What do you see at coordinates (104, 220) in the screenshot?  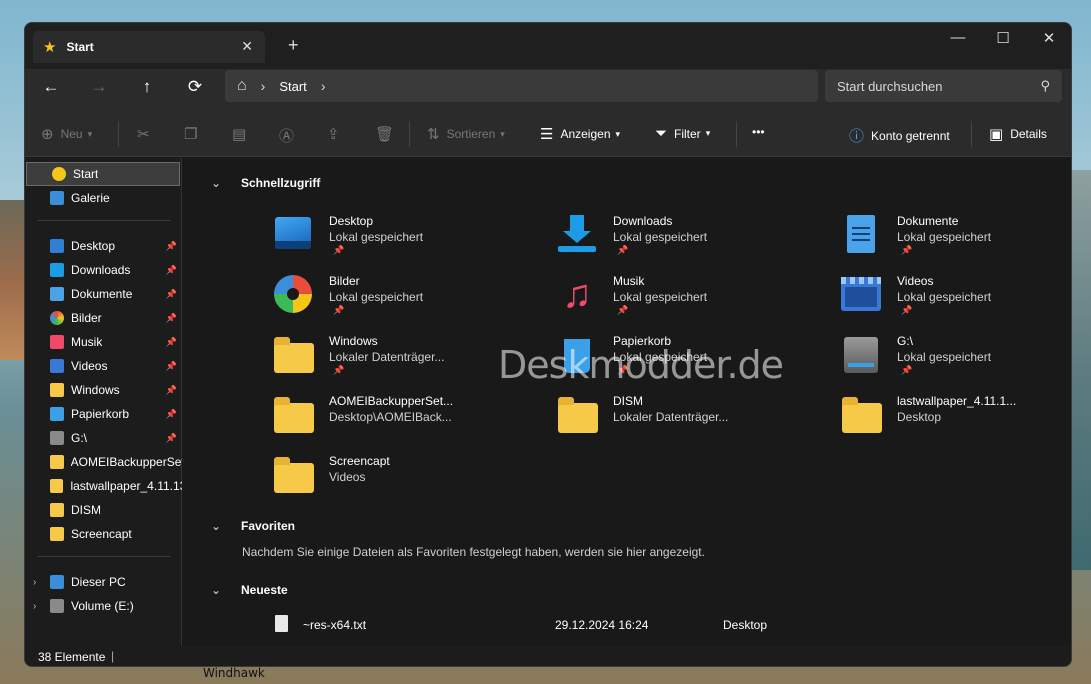 I see `sidebar-divider` at bounding box center [104, 220].